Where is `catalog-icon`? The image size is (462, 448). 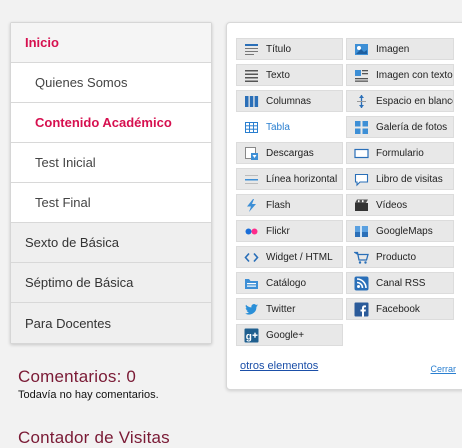 catalog-icon is located at coordinates (251, 283).